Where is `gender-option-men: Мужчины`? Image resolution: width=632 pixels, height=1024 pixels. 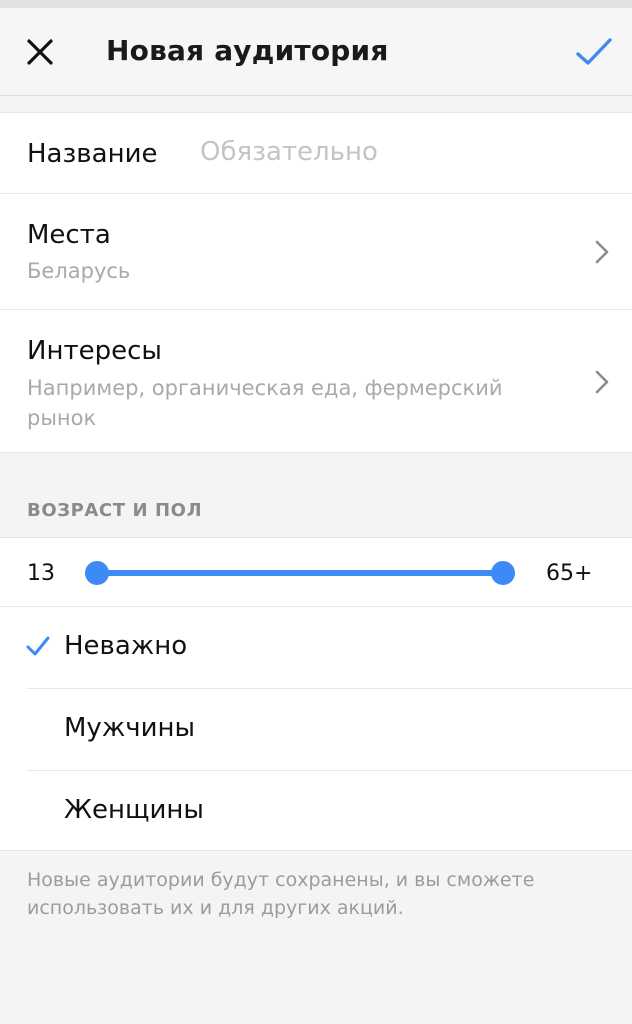 gender-option-men: Мужчины is located at coordinates (316, 729).